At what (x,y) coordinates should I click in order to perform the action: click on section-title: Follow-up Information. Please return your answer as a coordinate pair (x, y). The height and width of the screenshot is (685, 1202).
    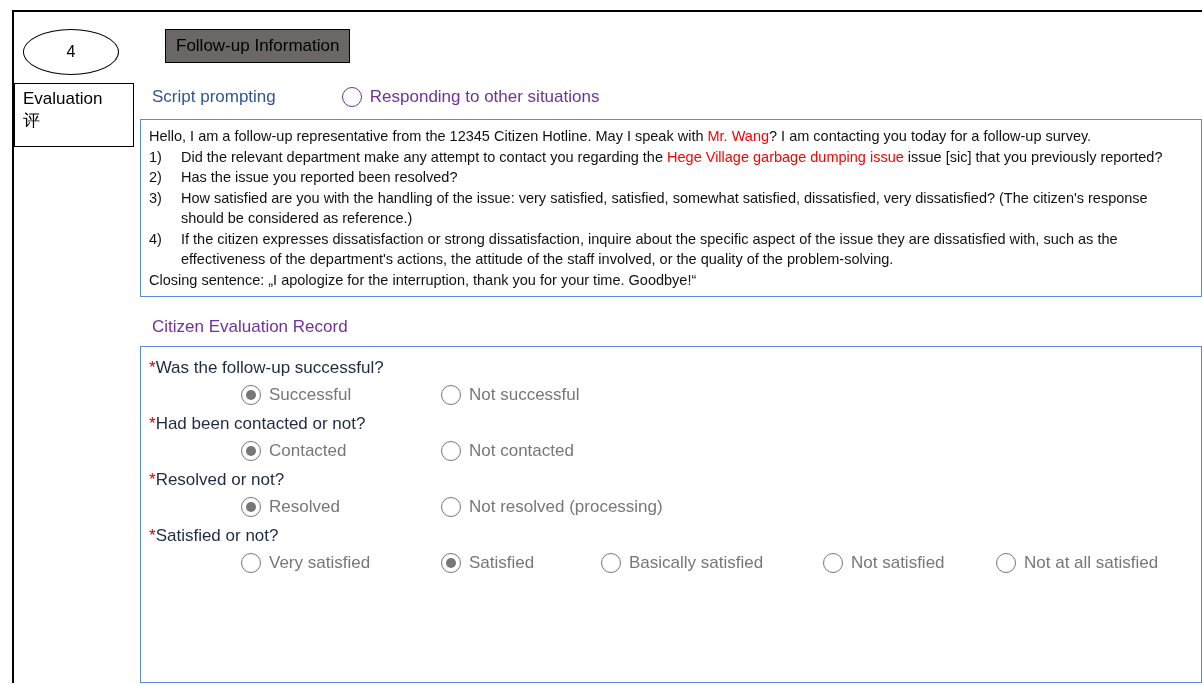
    Looking at the image, I should click on (258, 46).